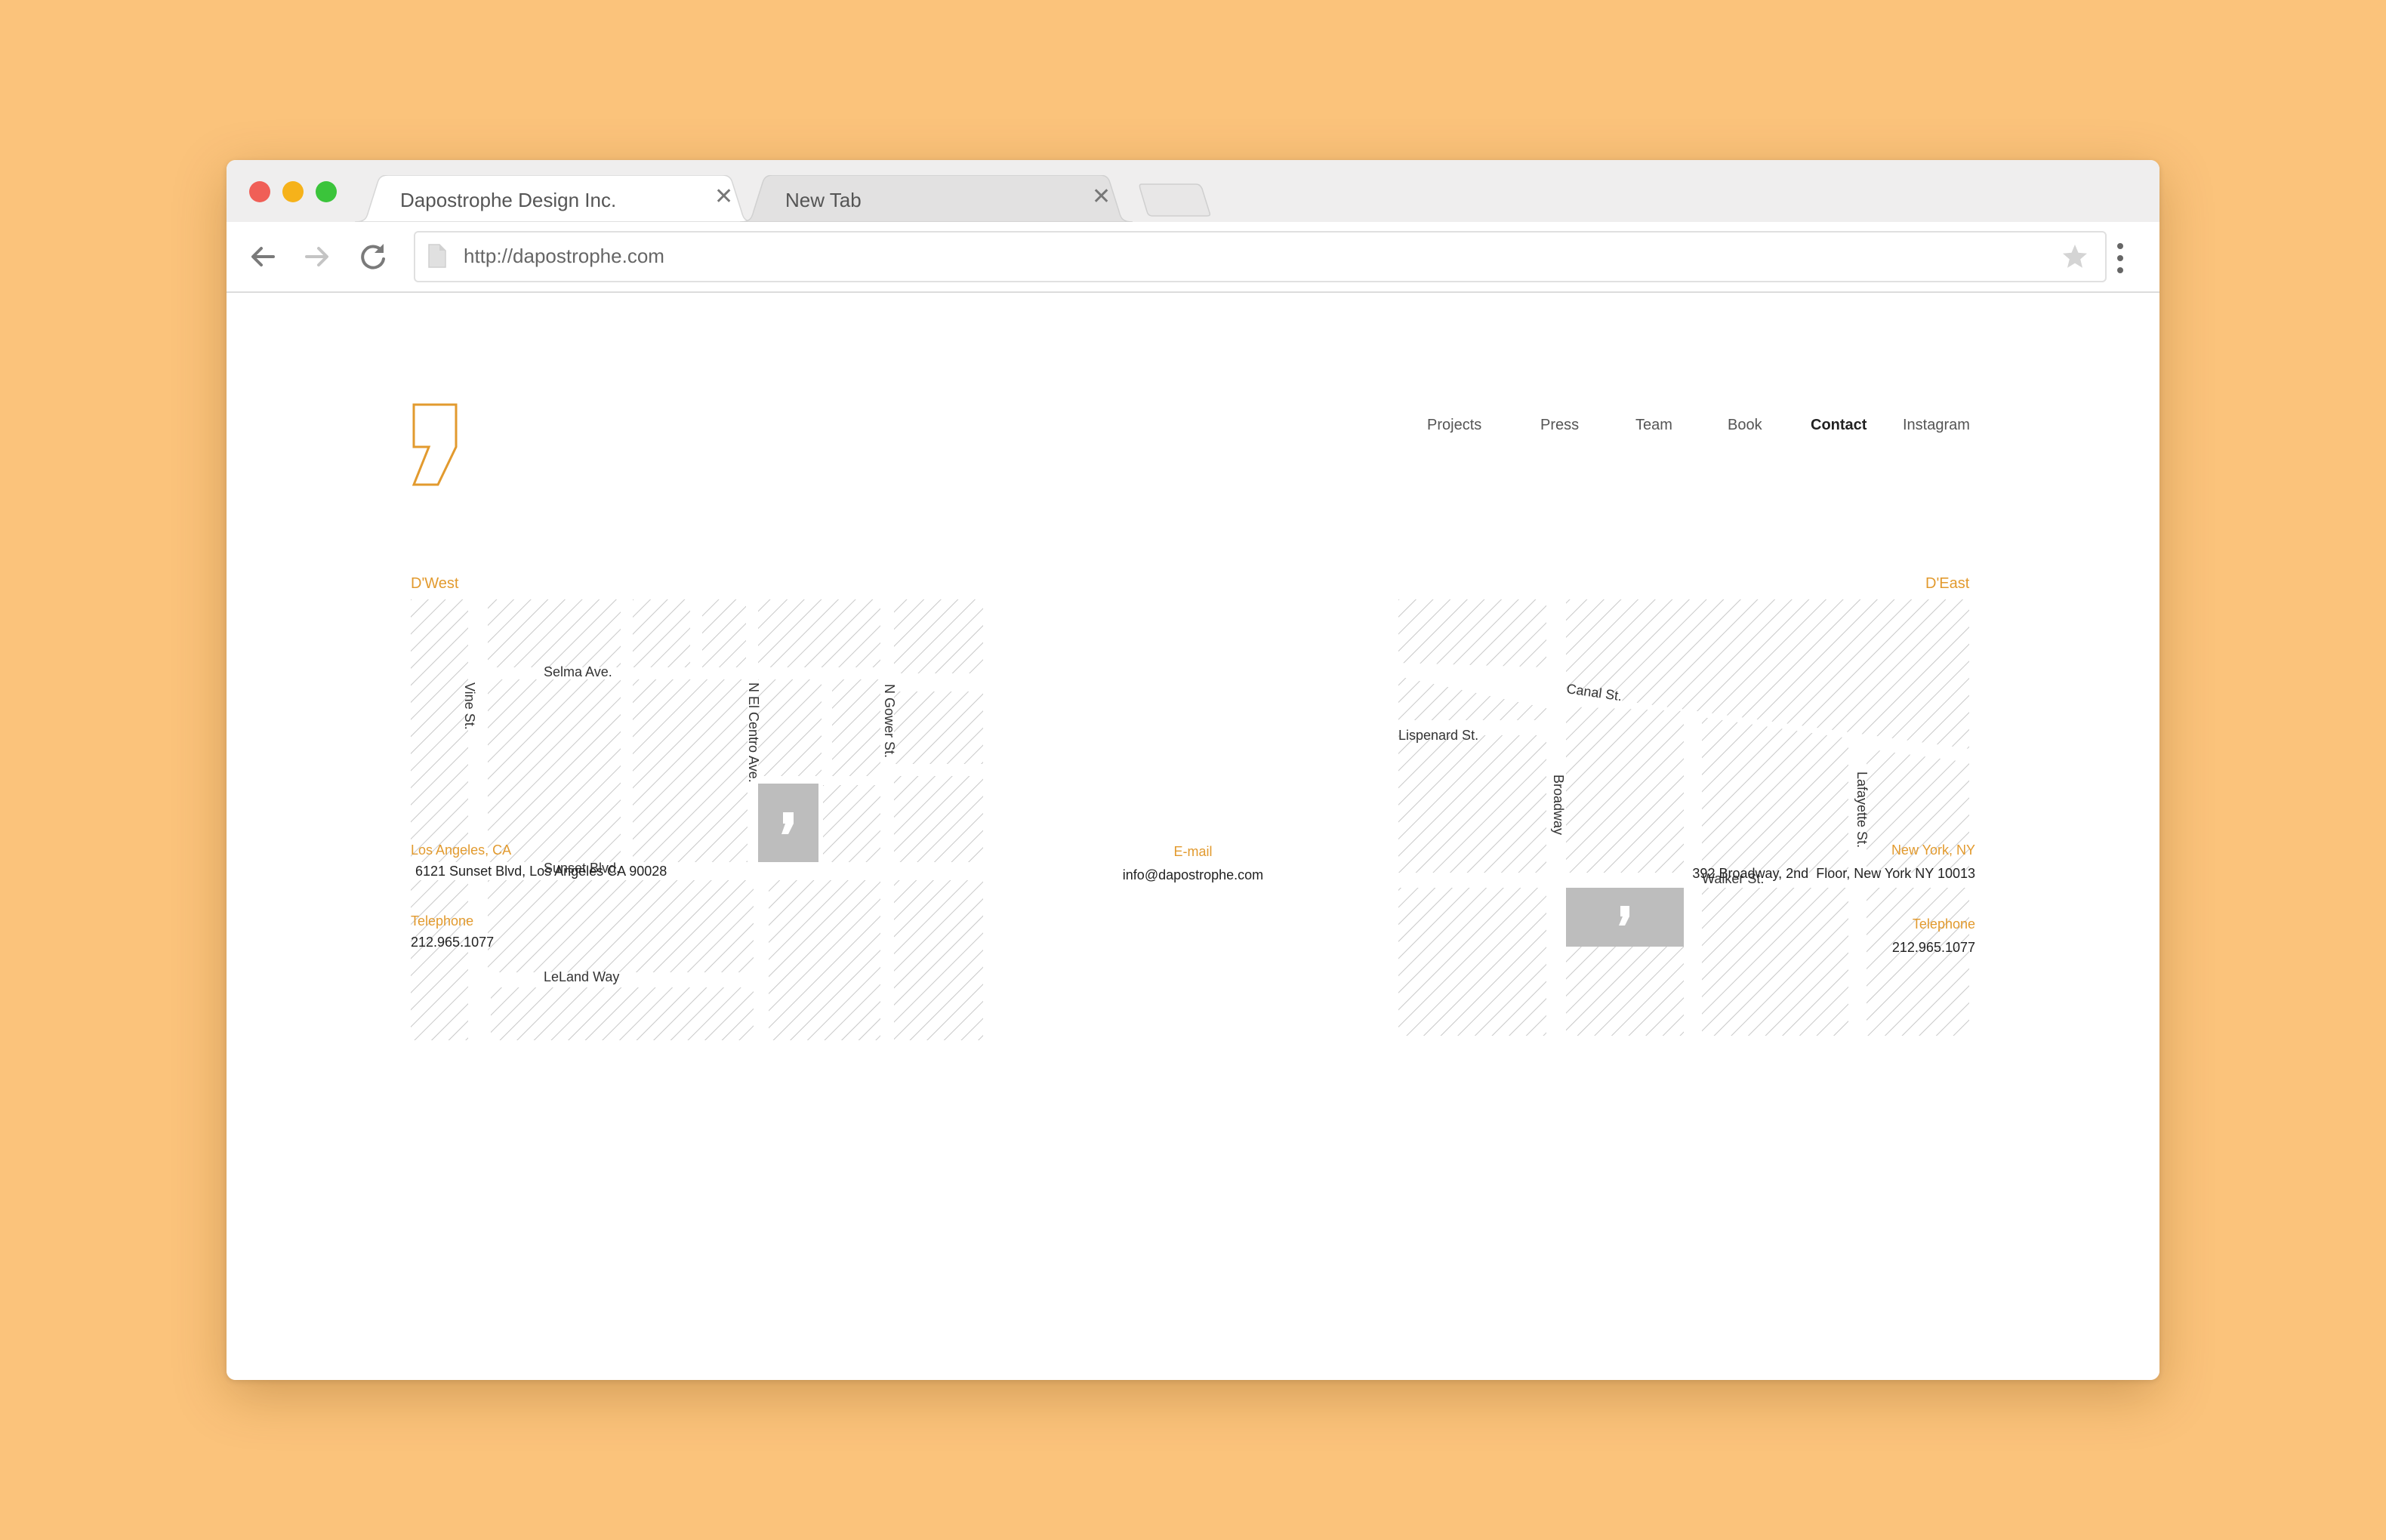 The height and width of the screenshot is (1540, 2386). What do you see at coordinates (1943, 924) in the screenshot?
I see `east-telephone-label: Telephone` at bounding box center [1943, 924].